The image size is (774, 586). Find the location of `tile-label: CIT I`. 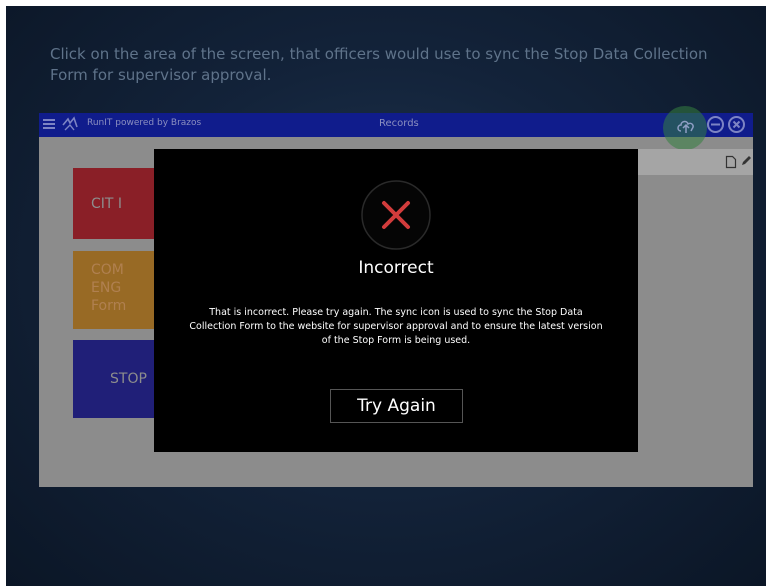

tile-label: CIT I is located at coordinates (107, 204).